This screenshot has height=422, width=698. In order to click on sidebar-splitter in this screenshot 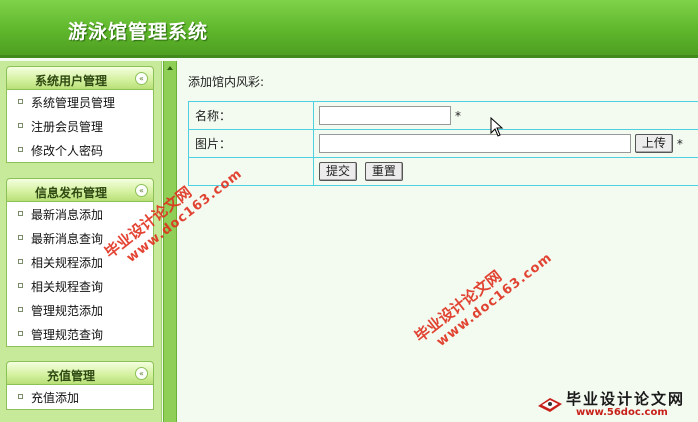, I will do `click(170, 241)`.